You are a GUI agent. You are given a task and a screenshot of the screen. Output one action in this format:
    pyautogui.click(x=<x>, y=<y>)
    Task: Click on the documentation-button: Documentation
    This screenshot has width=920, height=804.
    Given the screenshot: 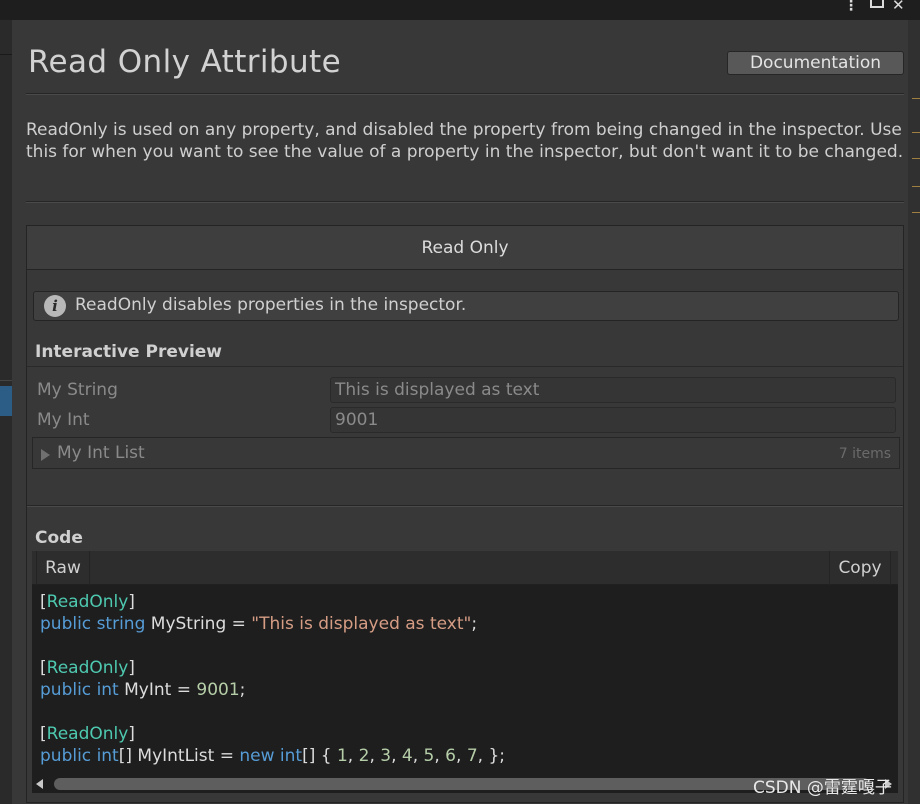 What is the action you would take?
    pyautogui.click(x=815, y=63)
    